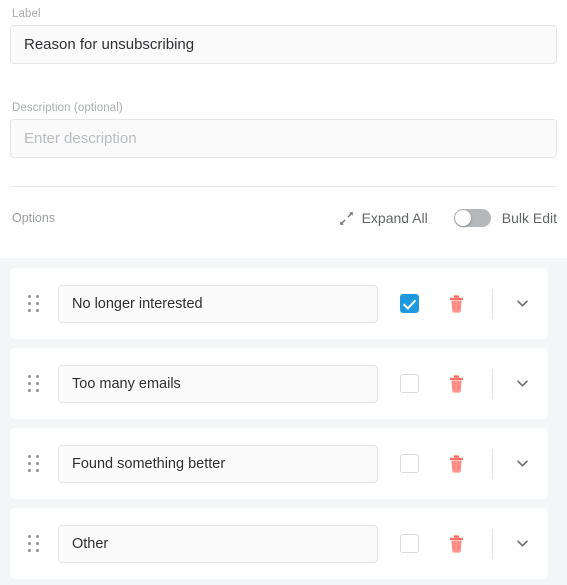  I want to click on toggle-knob, so click(462, 218).